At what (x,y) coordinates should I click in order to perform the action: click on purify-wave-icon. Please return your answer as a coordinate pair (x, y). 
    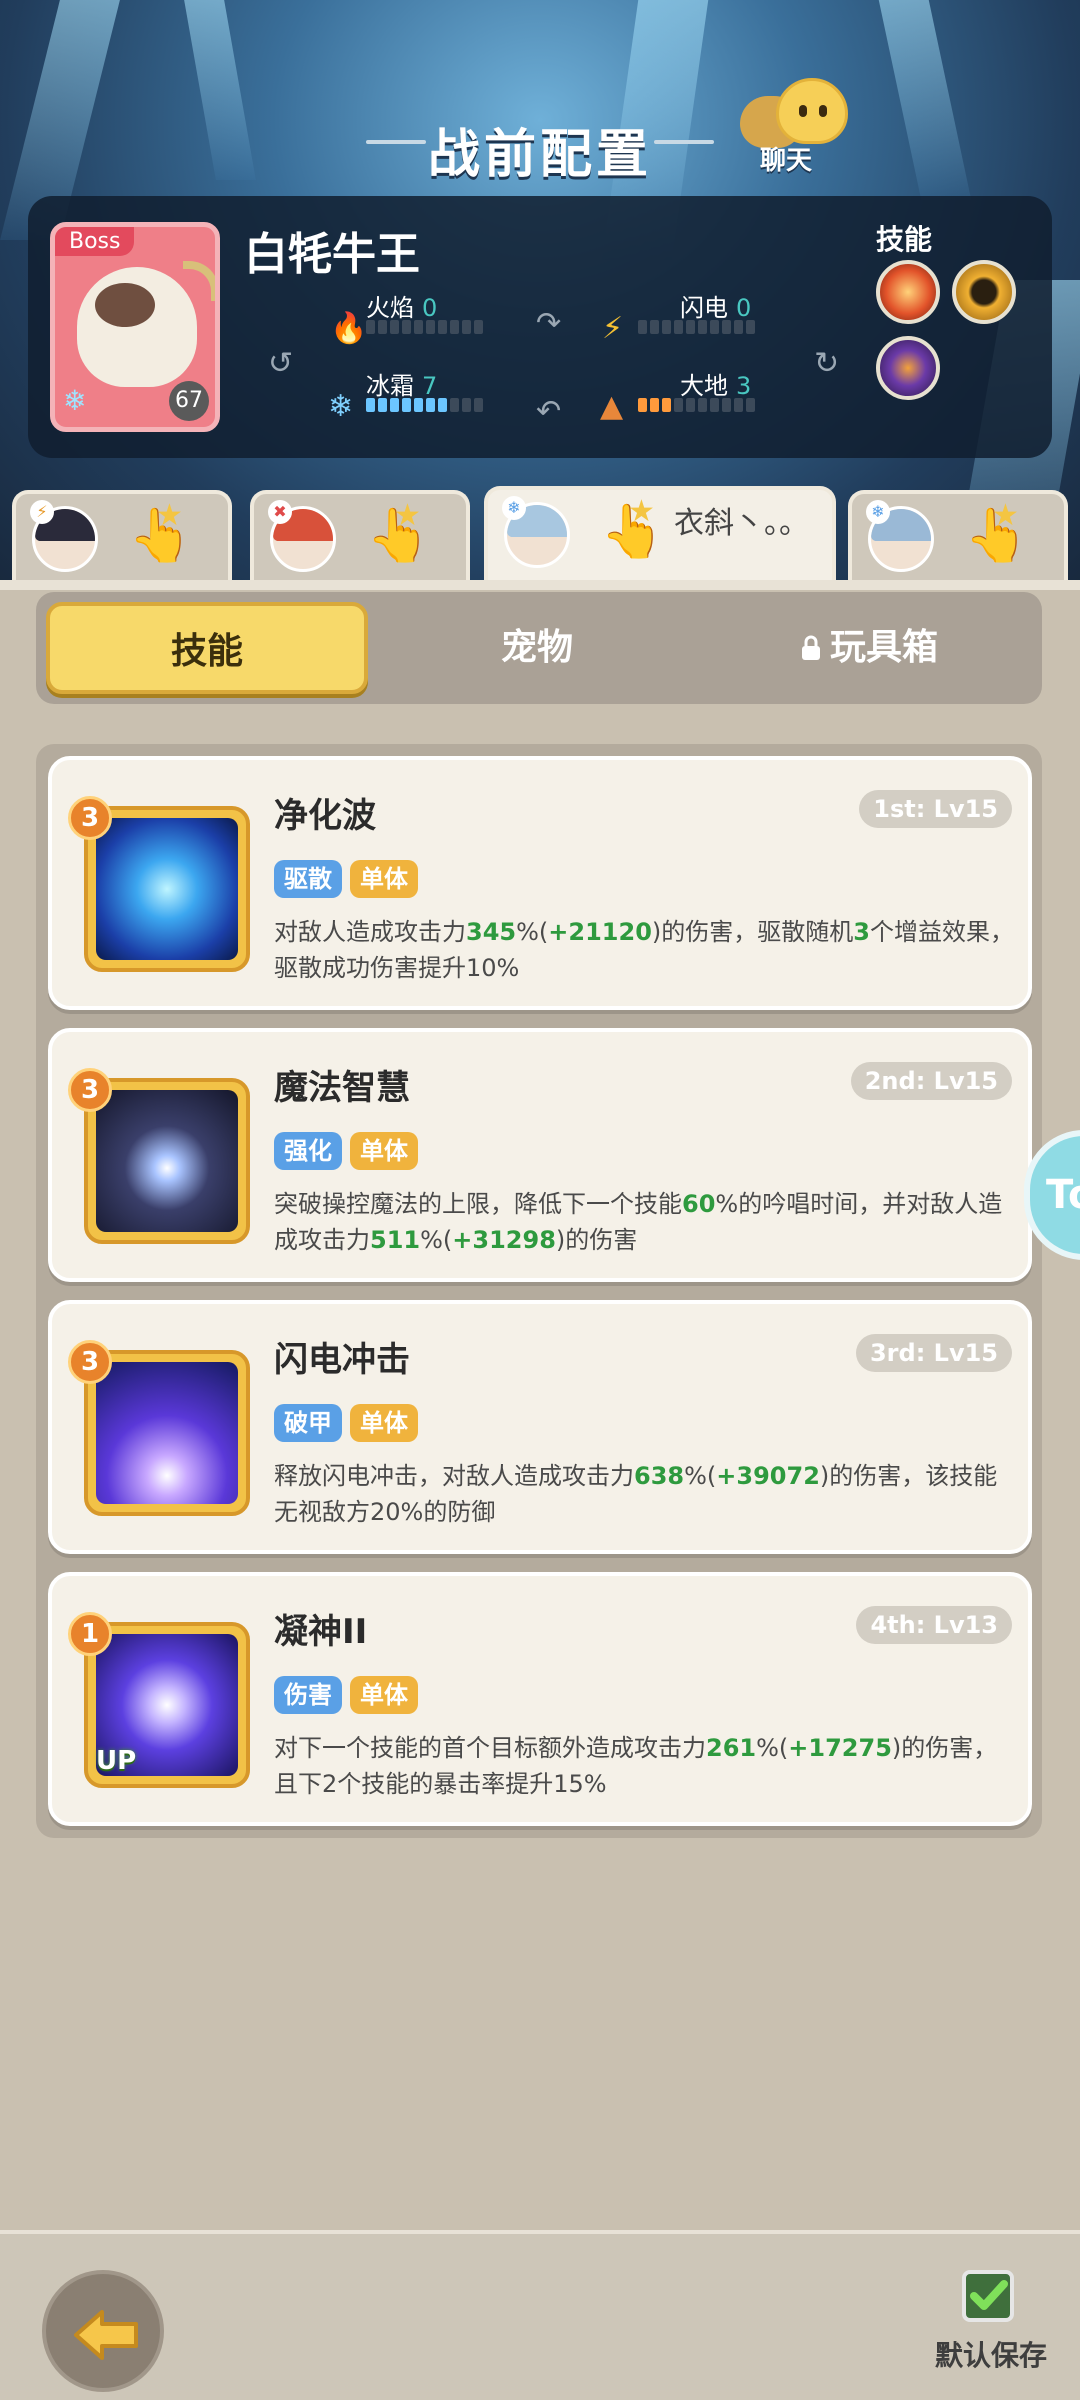
    Looking at the image, I should click on (167, 889).